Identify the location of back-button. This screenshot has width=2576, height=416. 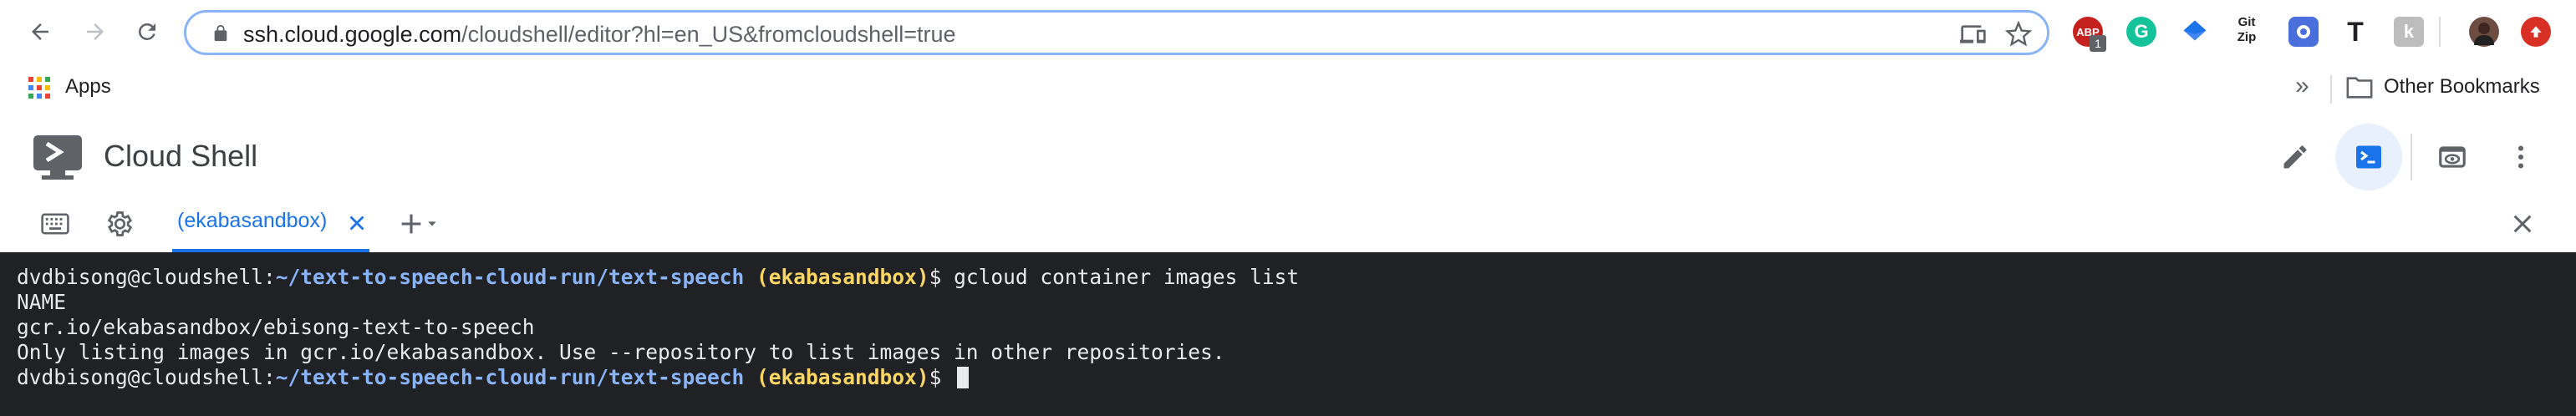
(40, 31).